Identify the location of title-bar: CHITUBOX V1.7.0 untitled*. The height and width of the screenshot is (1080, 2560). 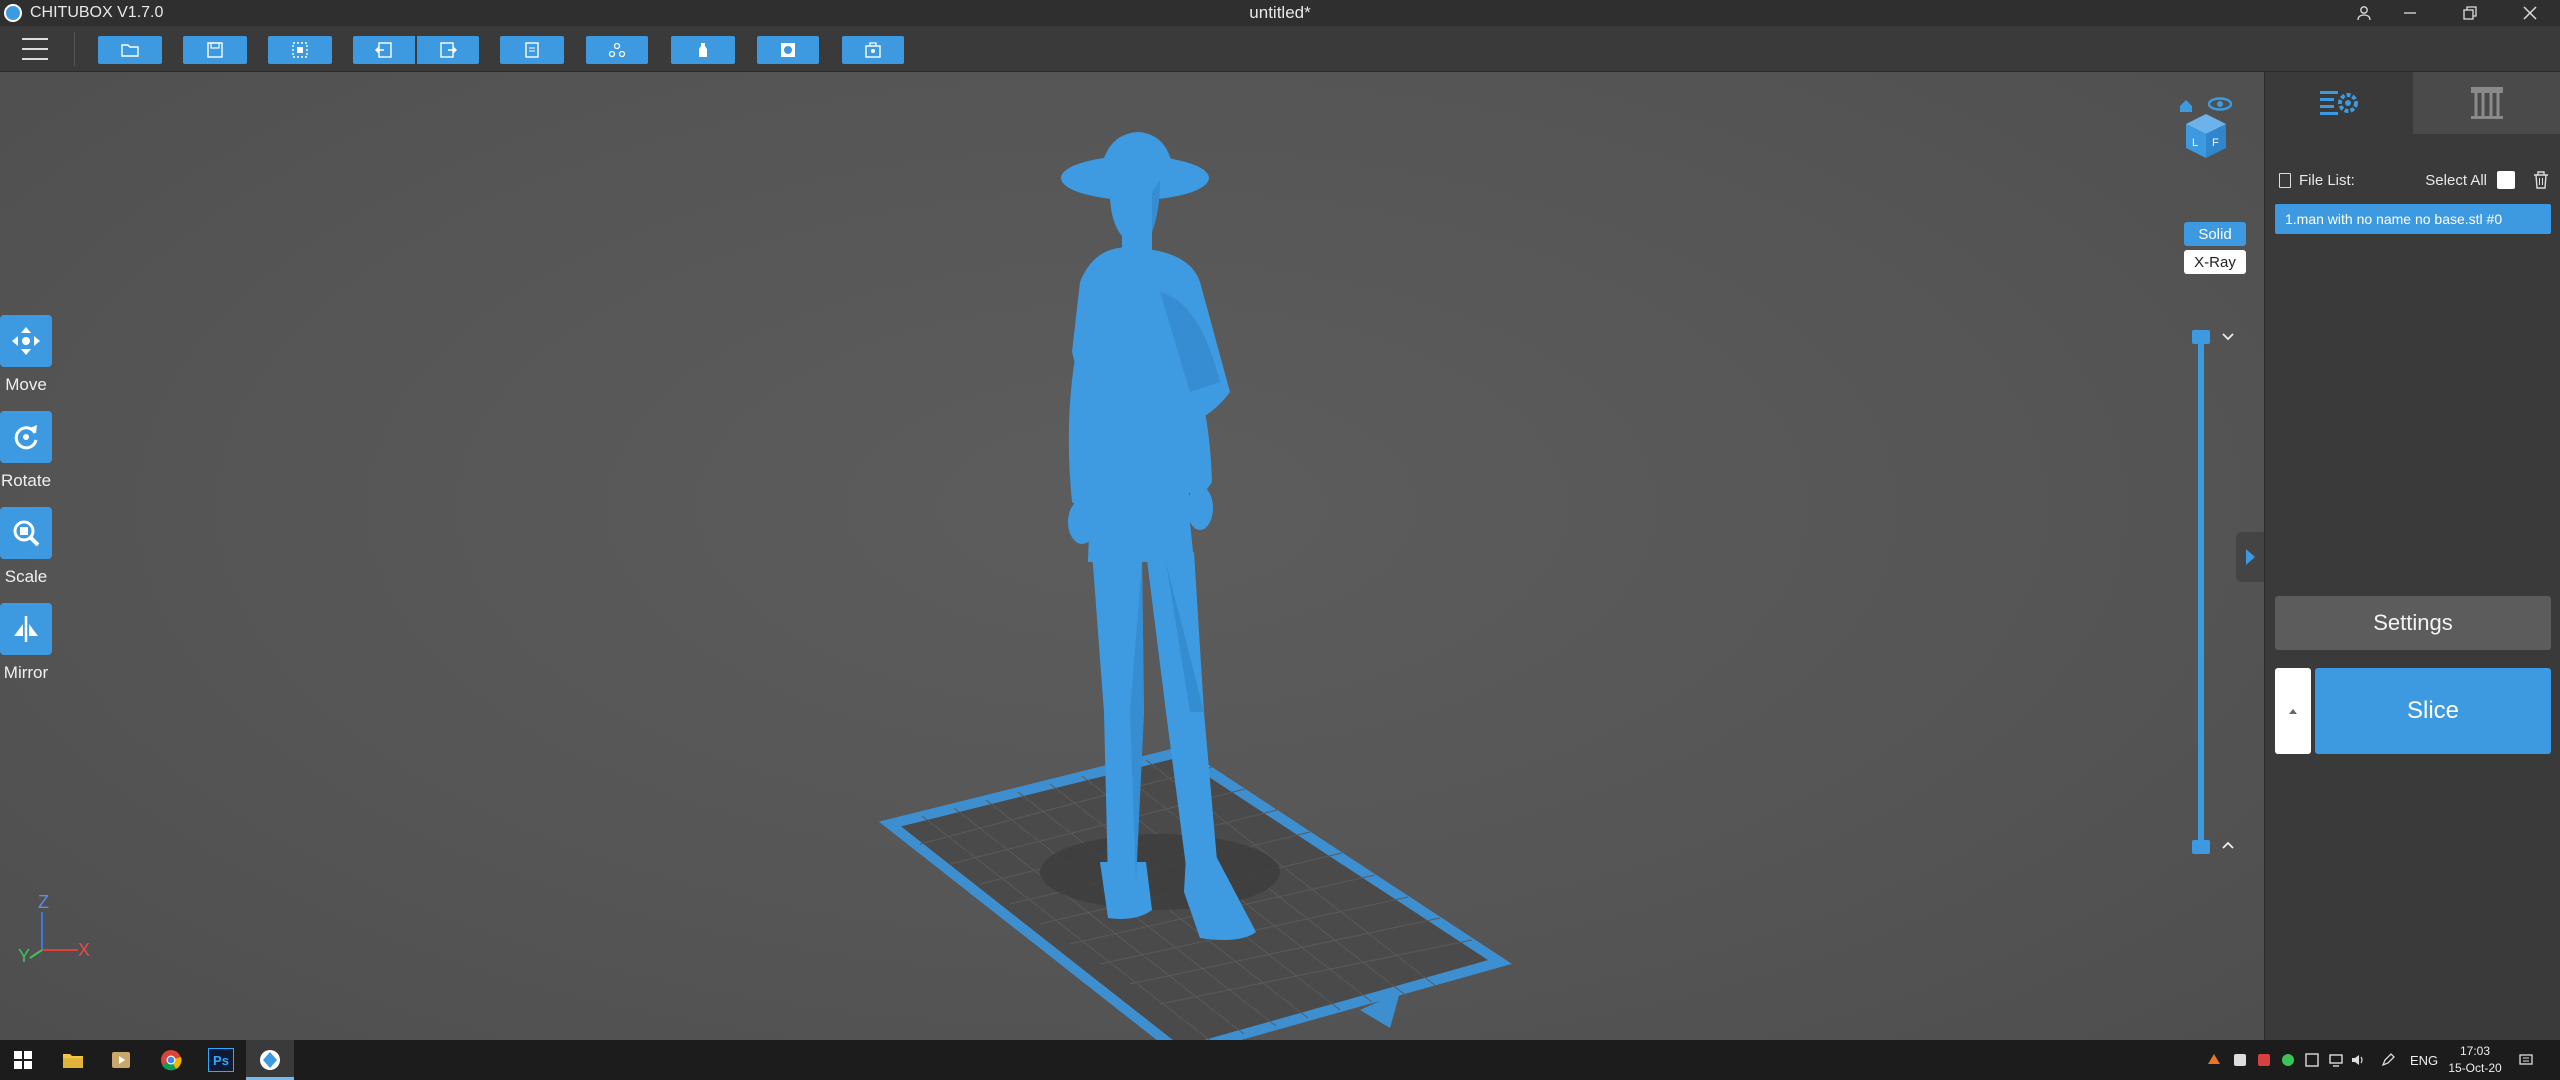
(1280, 13).